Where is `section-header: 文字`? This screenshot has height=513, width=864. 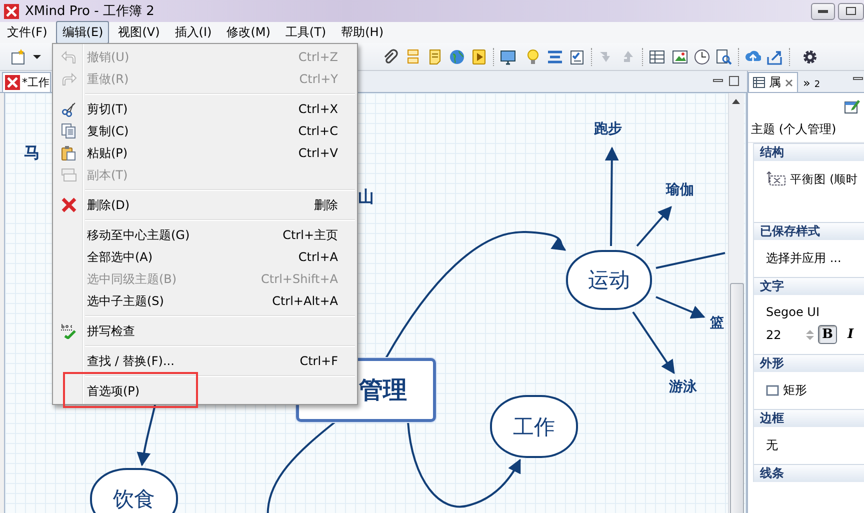 section-header: 文字 is located at coordinates (809, 286).